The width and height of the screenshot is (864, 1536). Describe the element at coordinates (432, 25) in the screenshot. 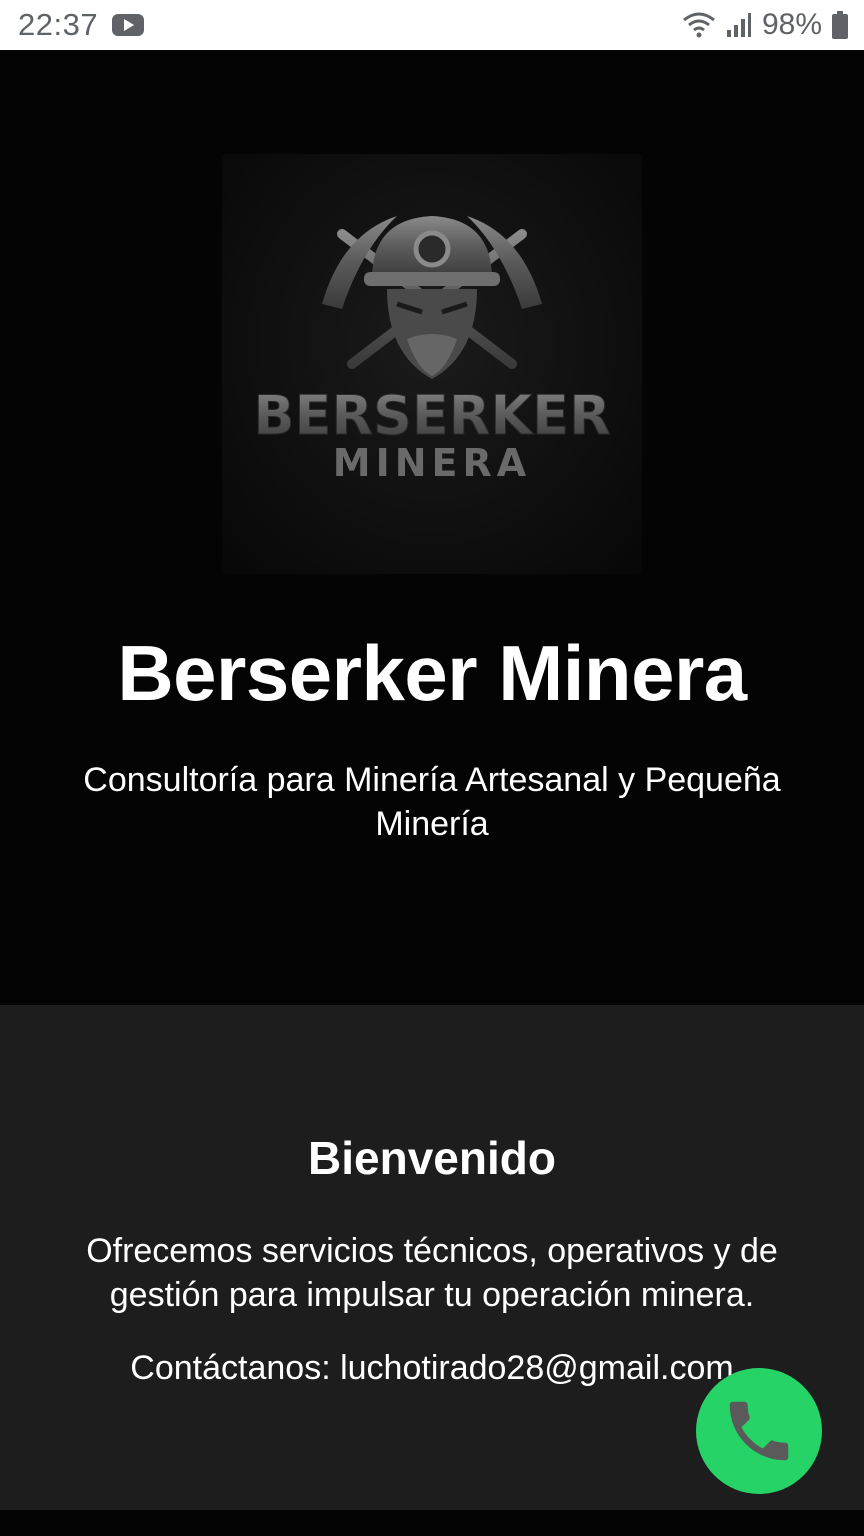

I see `status-bar: 22:37 98%` at that location.